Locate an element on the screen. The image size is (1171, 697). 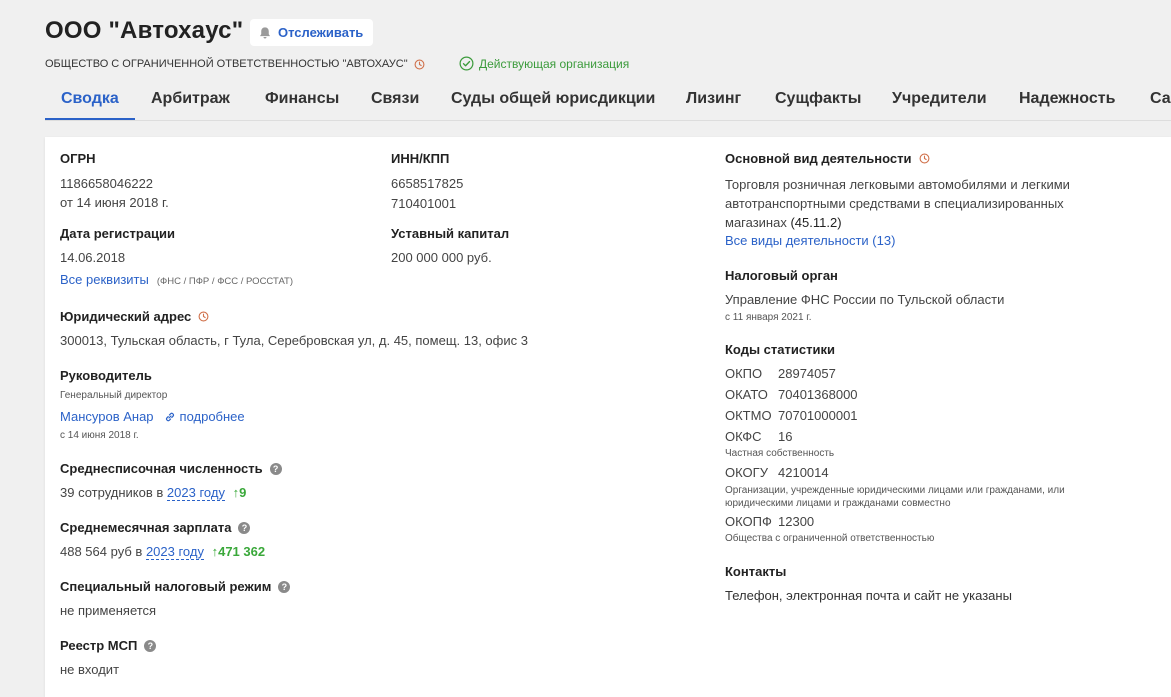
oktmo-row: ОКТМО 70701000001 is located at coordinates (791, 415).